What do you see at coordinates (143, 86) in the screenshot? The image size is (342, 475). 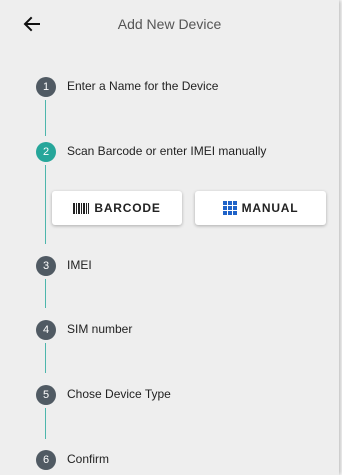 I see `step-label: Enter a Name for the Device` at bounding box center [143, 86].